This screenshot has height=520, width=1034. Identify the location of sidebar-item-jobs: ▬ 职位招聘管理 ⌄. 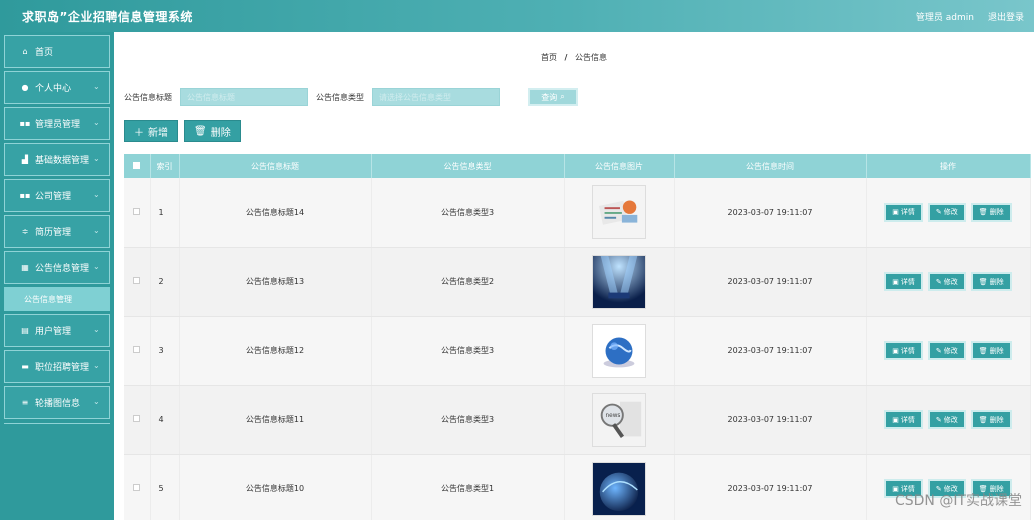
(57, 366).